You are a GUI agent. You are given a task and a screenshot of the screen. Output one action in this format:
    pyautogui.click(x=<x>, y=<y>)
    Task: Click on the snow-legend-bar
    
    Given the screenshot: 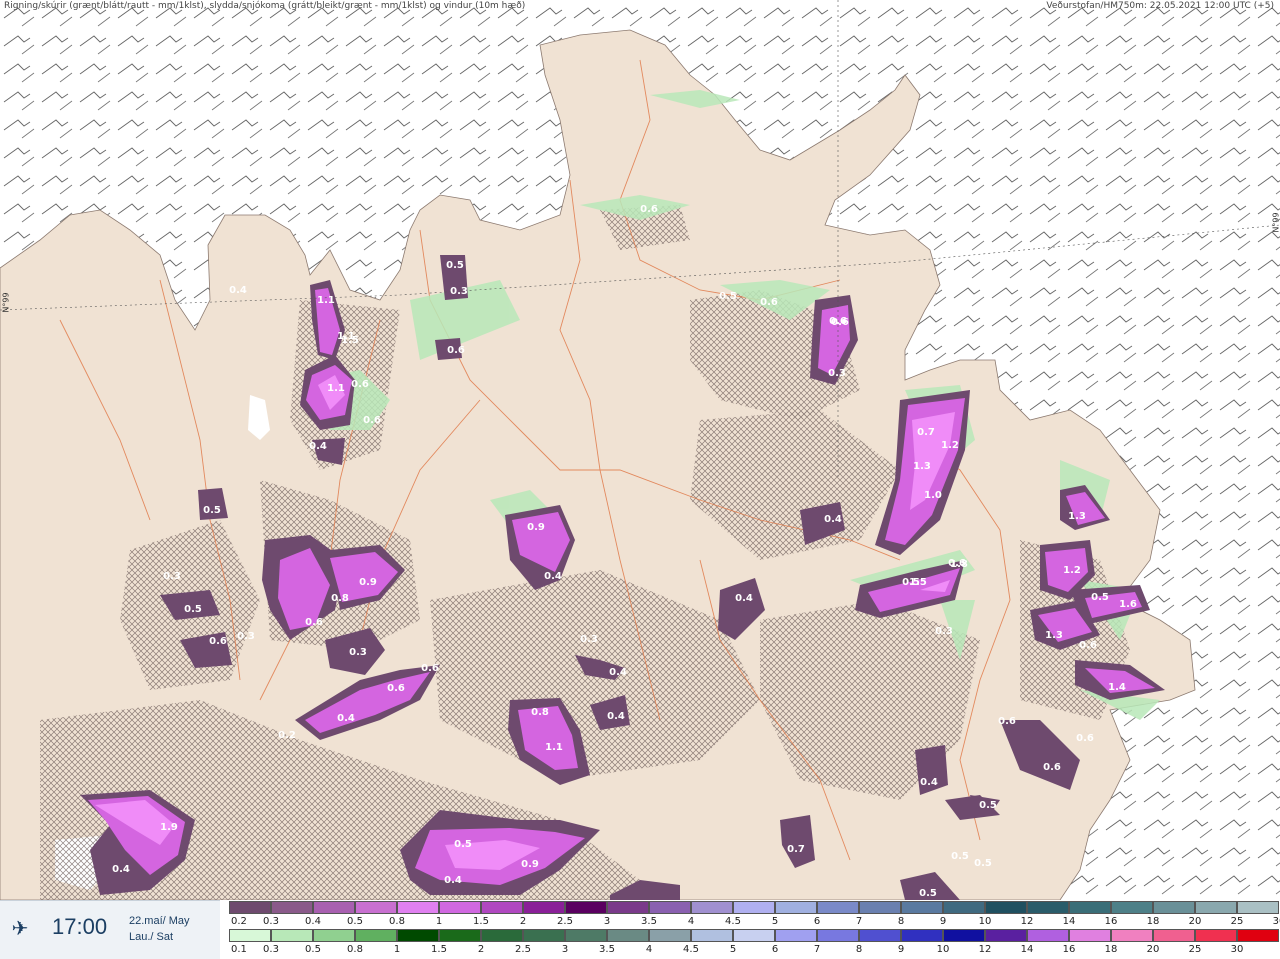 What is the action you would take?
    pyautogui.click(x=754, y=907)
    